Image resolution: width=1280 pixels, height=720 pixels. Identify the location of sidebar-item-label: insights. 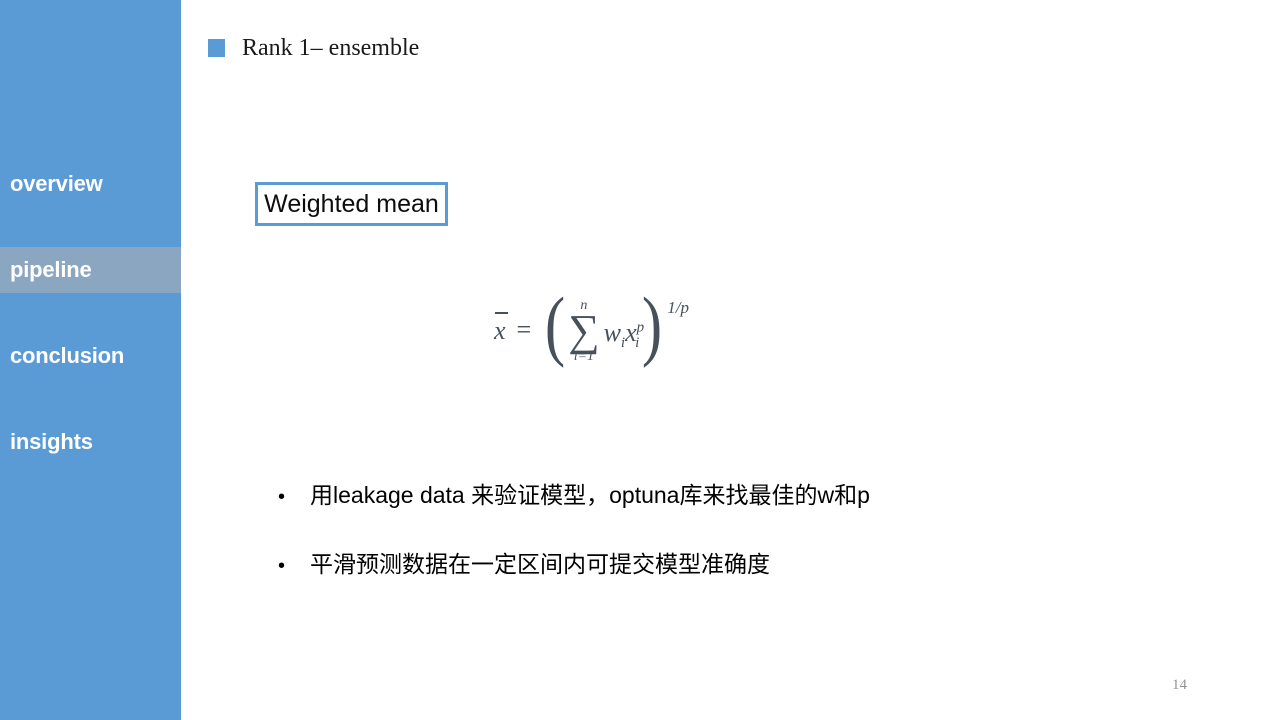
(51, 441).